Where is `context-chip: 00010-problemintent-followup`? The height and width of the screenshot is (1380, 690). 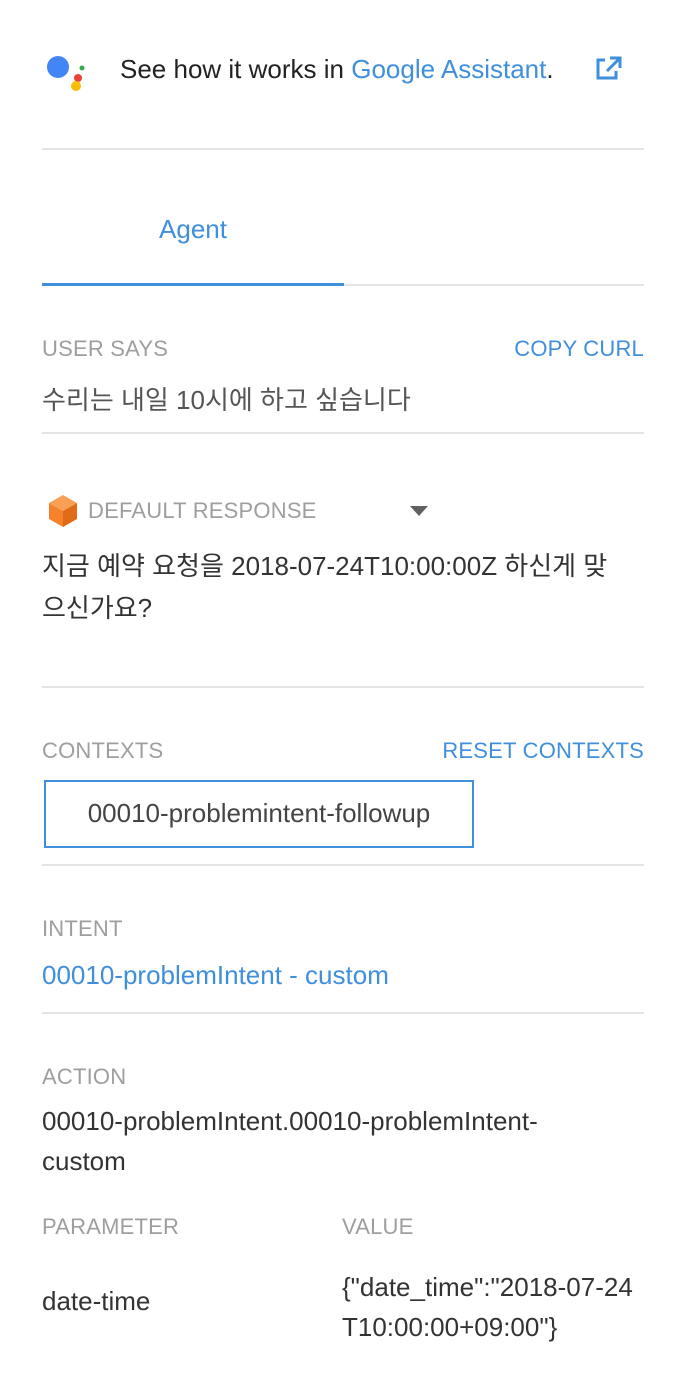
context-chip: 00010-problemintent-followup is located at coordinates (259, 814).